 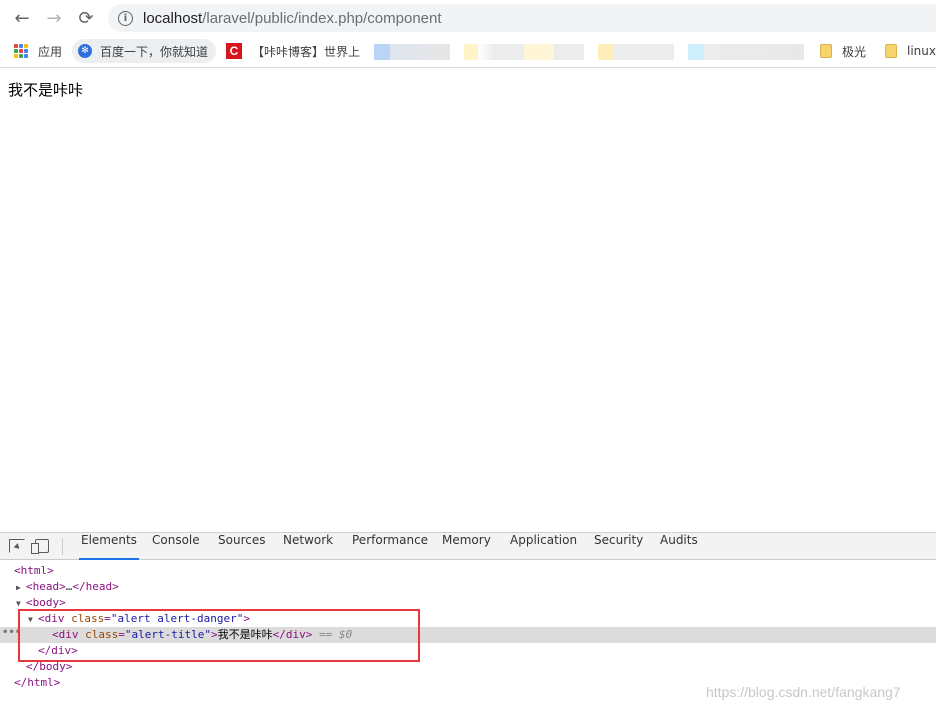 What do you see at coordinates (543, 546) in the screenshot?
I see `tab-application: Application` at bounding box center [543, 546].